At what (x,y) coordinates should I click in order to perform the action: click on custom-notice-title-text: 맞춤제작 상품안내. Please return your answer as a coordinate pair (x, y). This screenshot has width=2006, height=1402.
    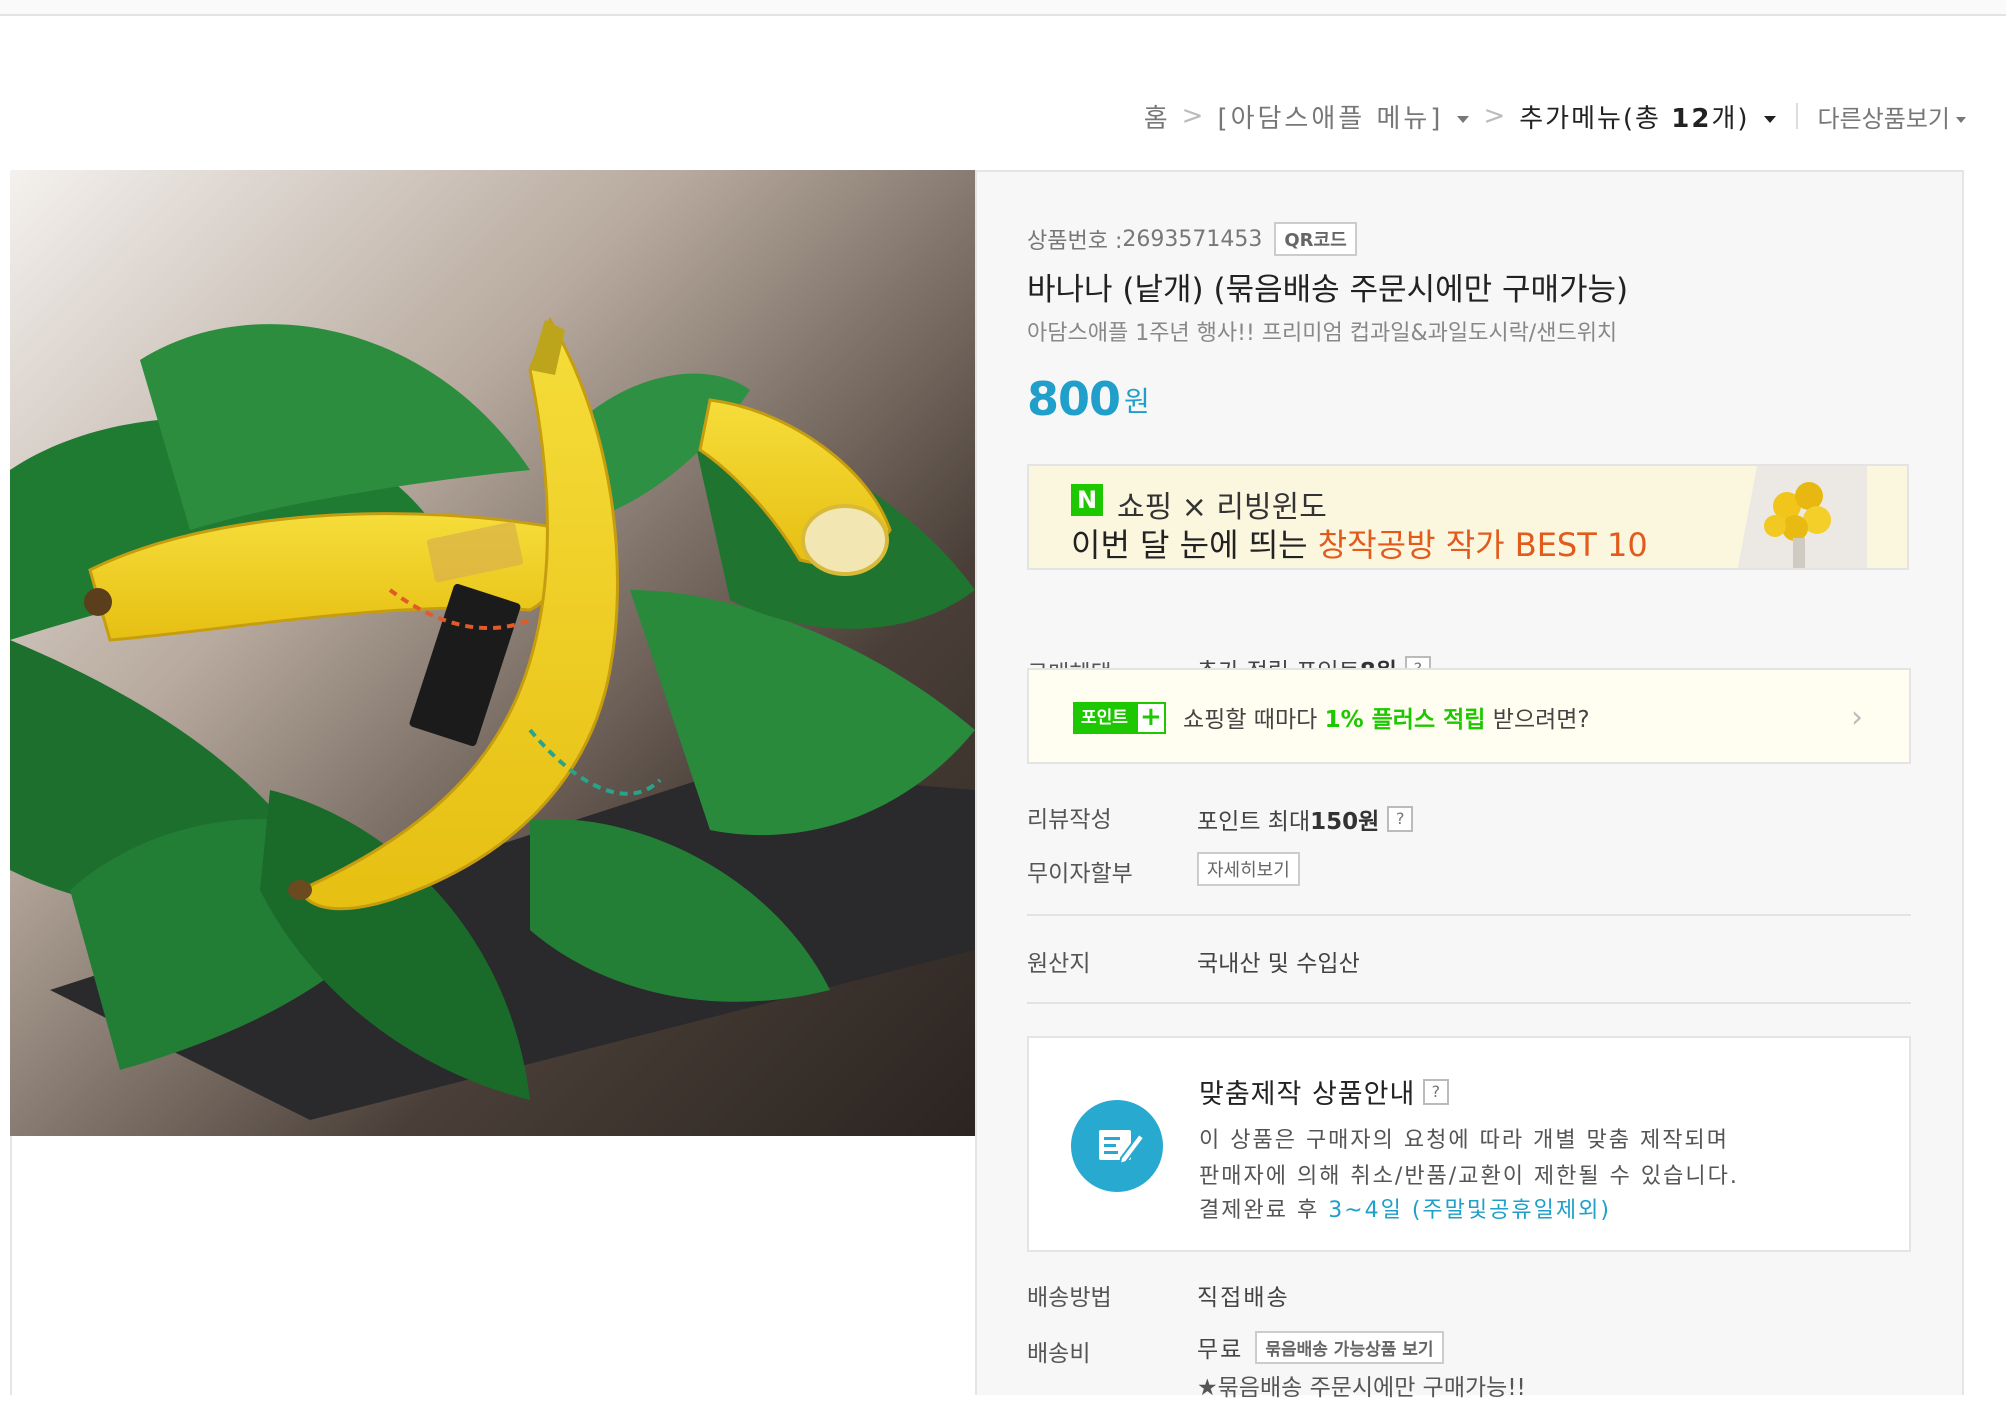
    Looking at the image, I should click on (1307, 1094).